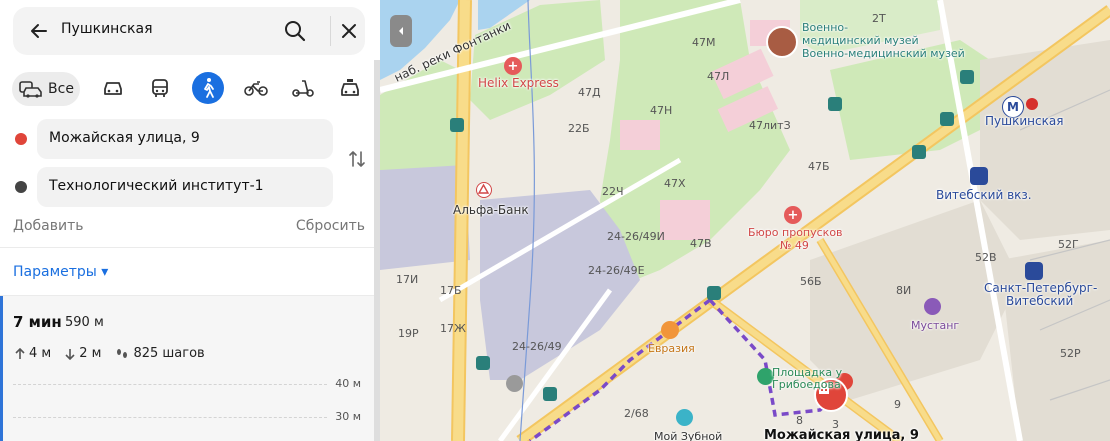 This screenshot has width=1110, height=441. I want to click on arrow-left-icon, so click(39, 31).